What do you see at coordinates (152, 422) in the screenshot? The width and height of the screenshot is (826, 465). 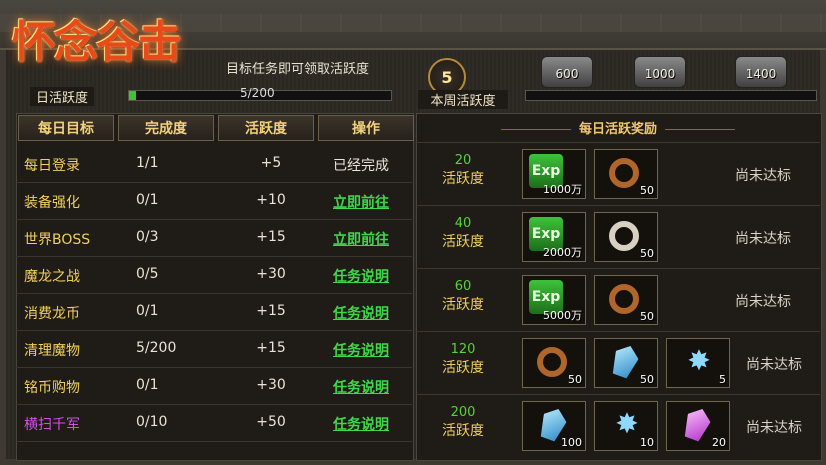 I see `task-progress: 0/10` at bounding box center [152, 422].